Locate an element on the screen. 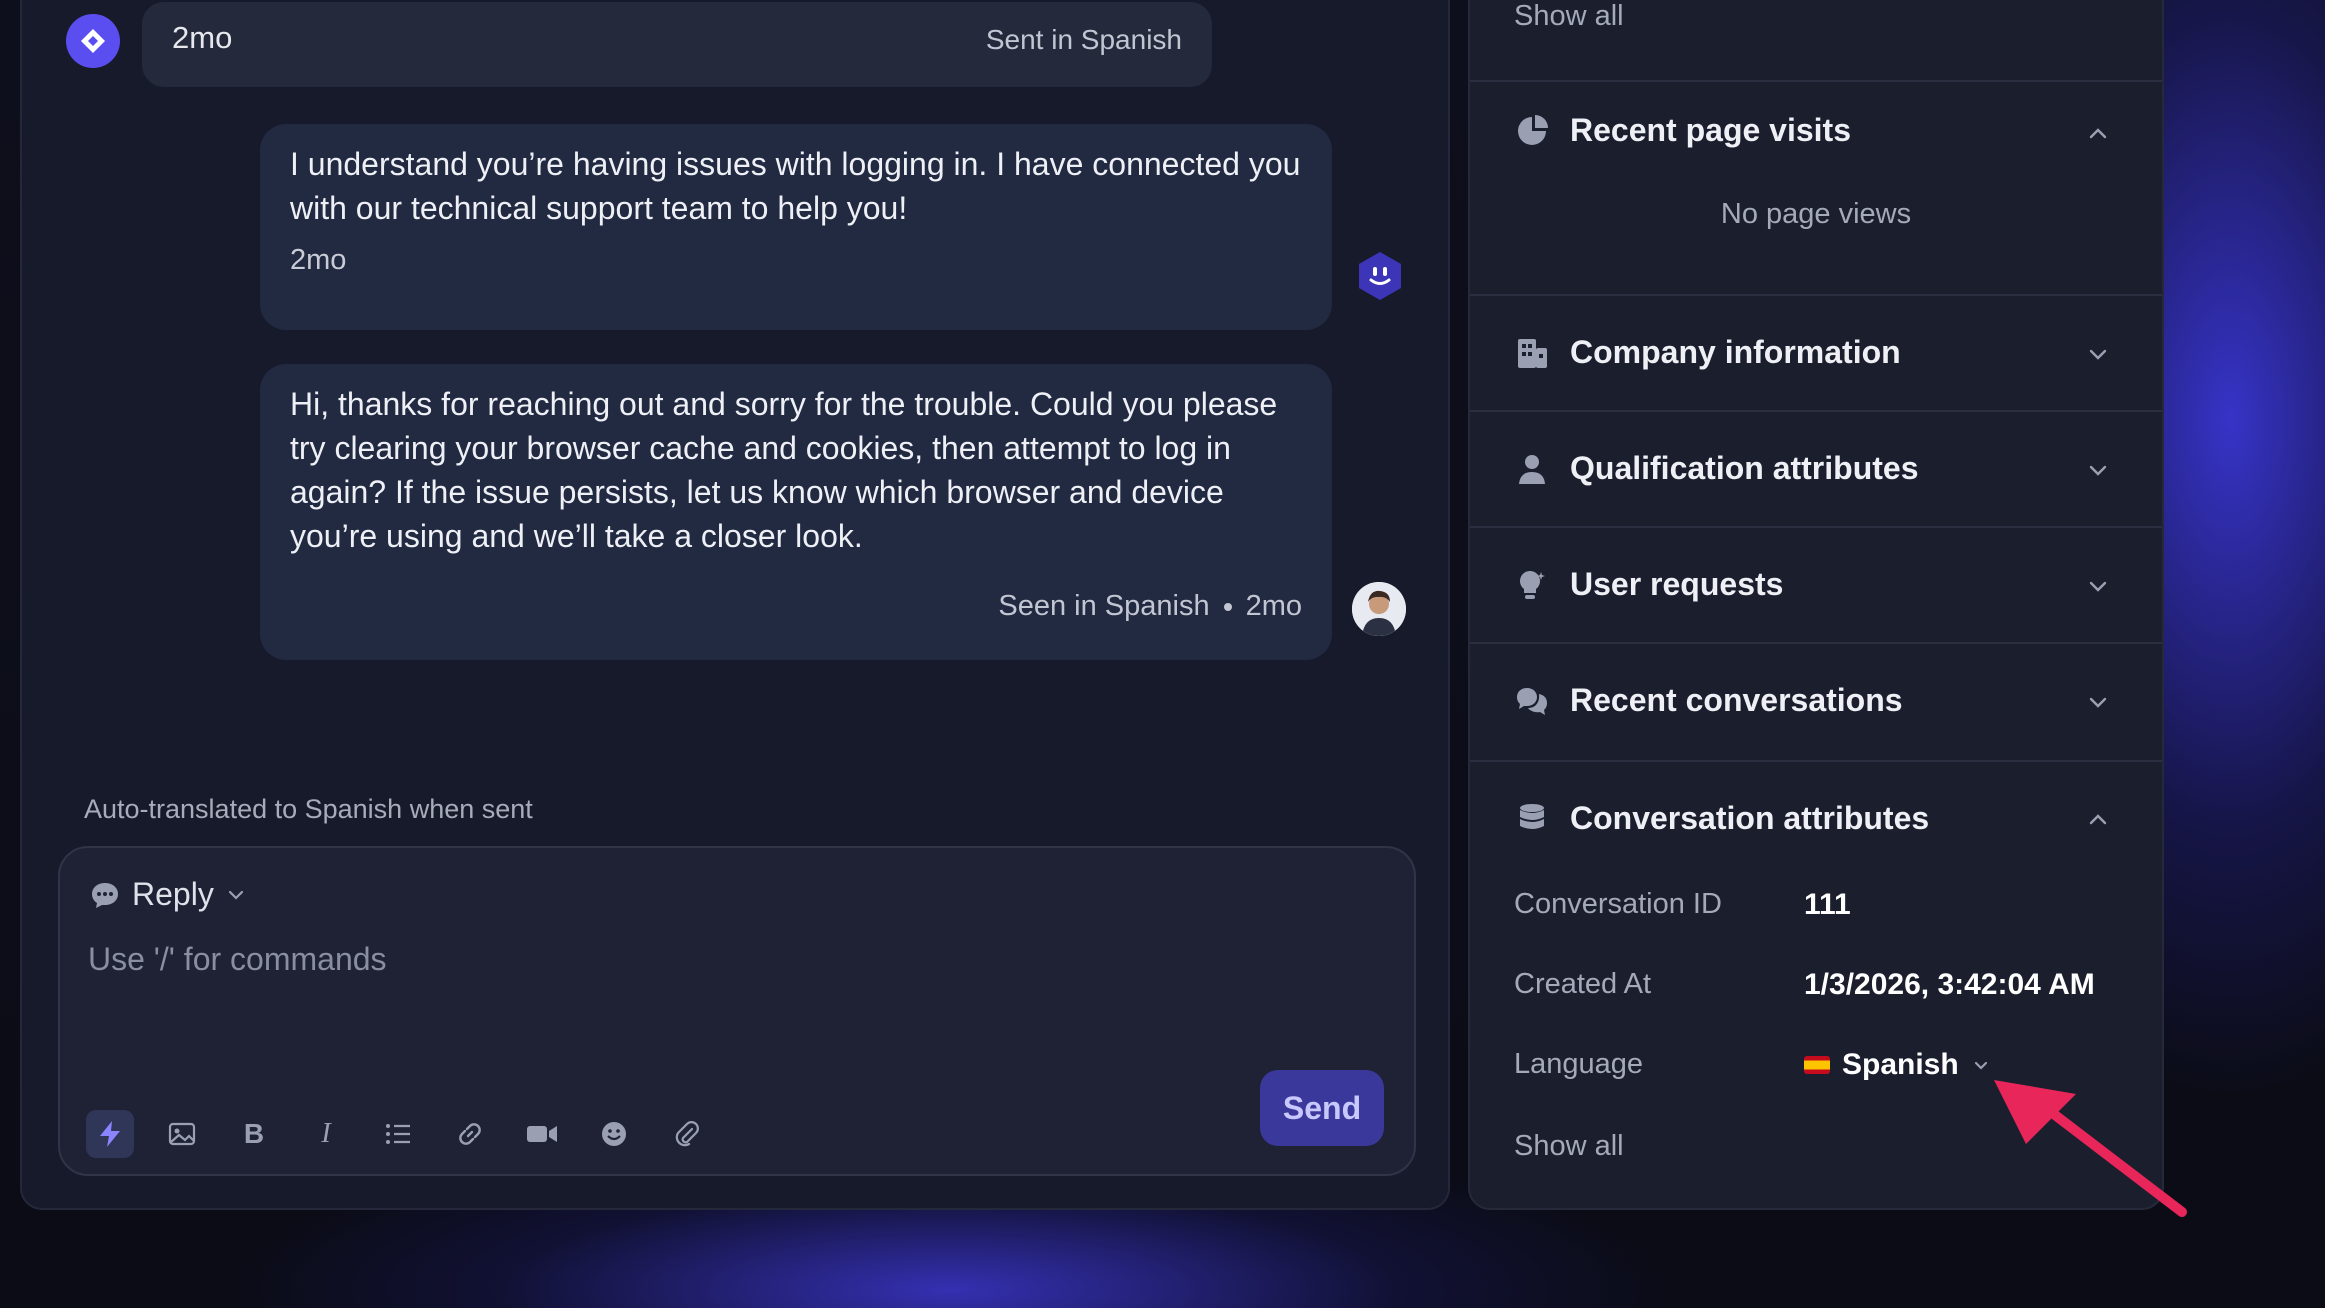  attribute-label: Conversation ID is located at coordinates (1618, 904).